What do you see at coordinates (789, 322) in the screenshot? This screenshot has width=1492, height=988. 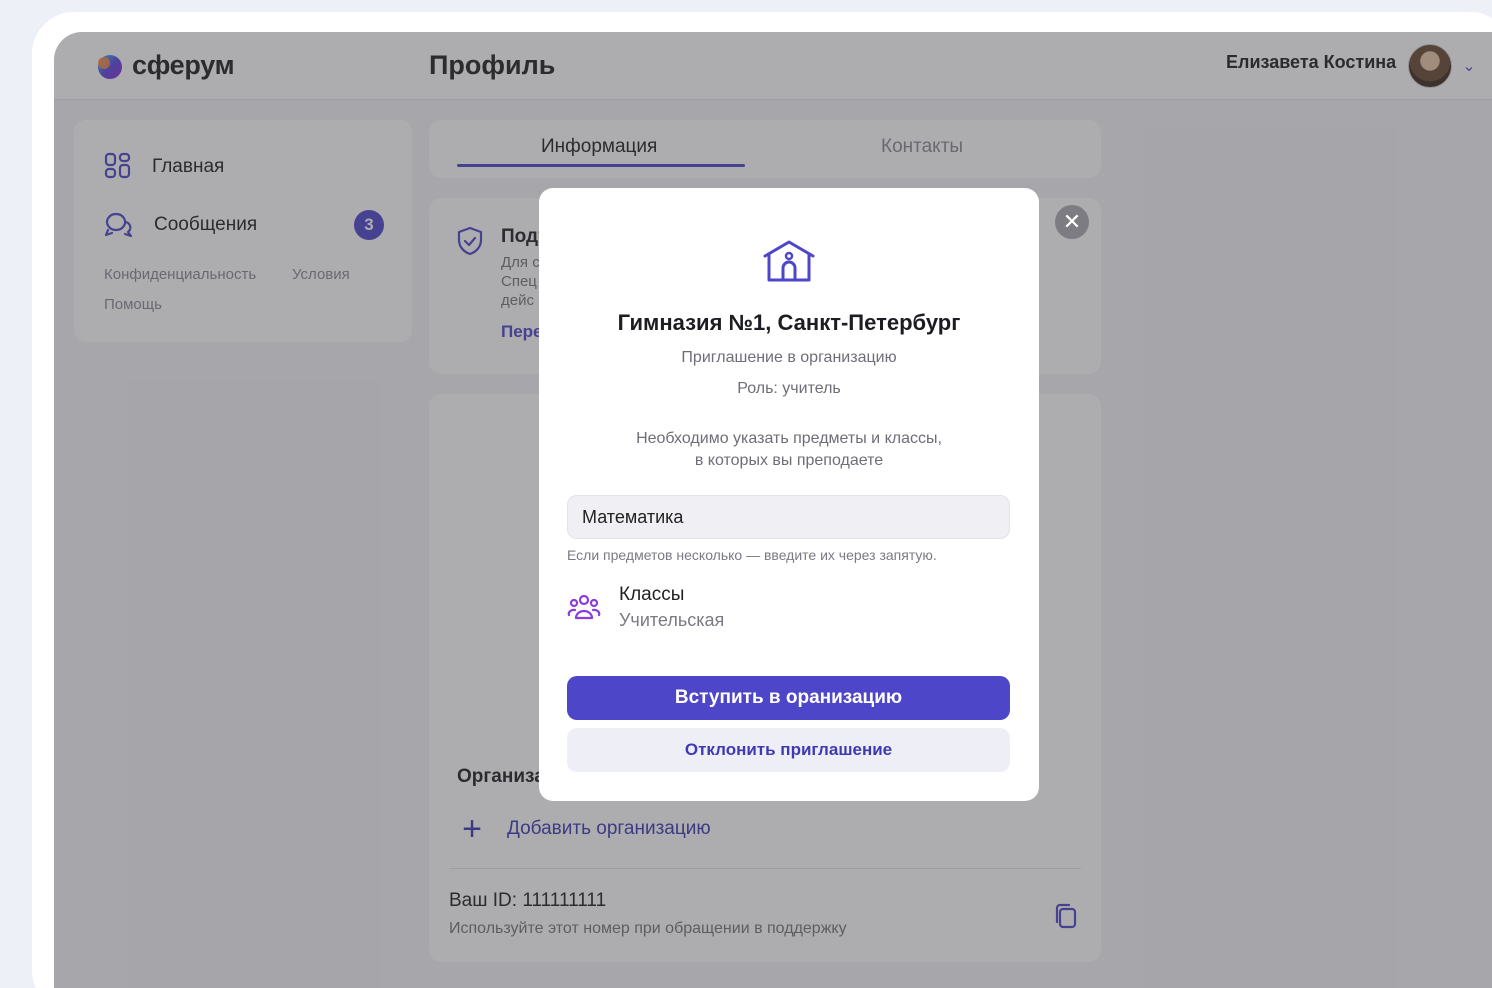 I see `organization-name: Гимназия №1, Санкт-Петербург` at bounding box center [789, 322].